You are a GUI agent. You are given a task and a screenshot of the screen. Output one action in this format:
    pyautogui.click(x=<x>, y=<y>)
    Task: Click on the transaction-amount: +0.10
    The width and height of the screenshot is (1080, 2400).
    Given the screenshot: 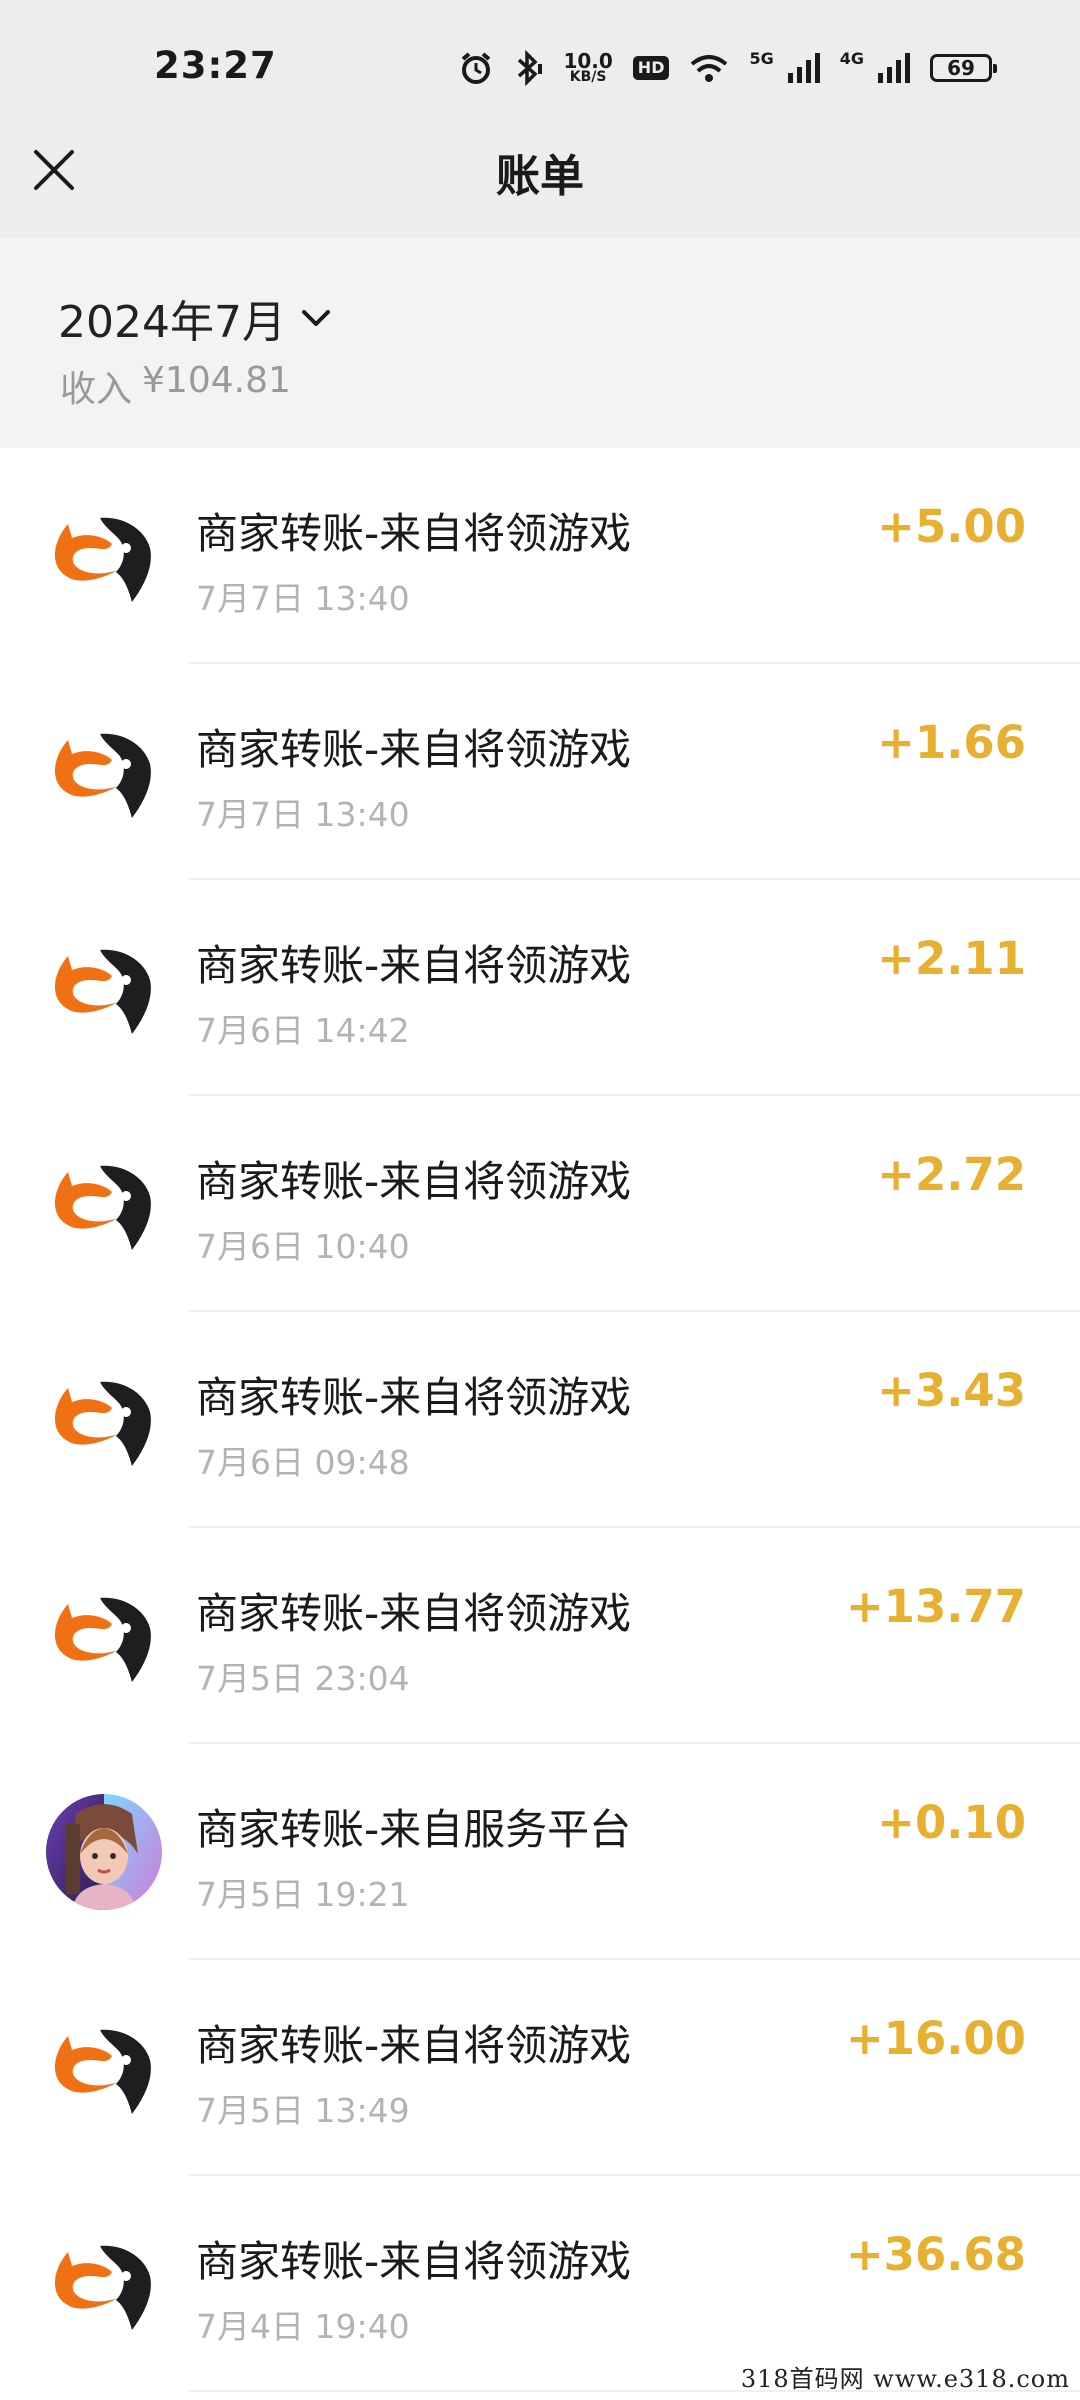 What is the action you would take?
    pyautogui.click(x=951, y=1822)
    